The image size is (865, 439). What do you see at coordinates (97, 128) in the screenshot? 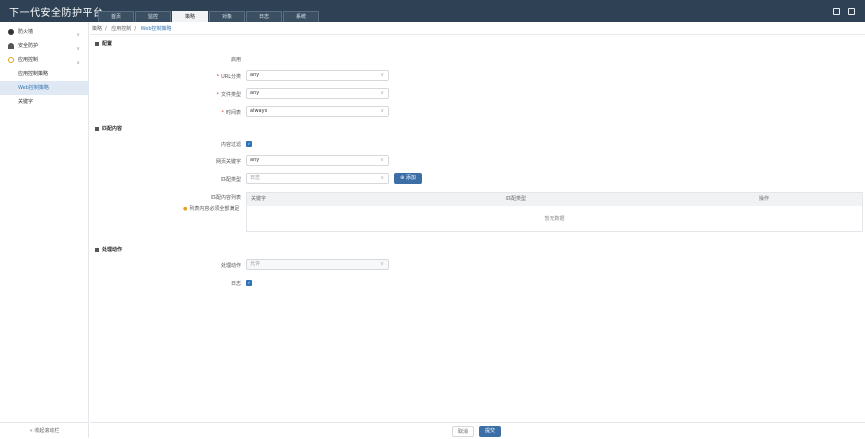
I see `list-icon` at bounding box center [97, 128].